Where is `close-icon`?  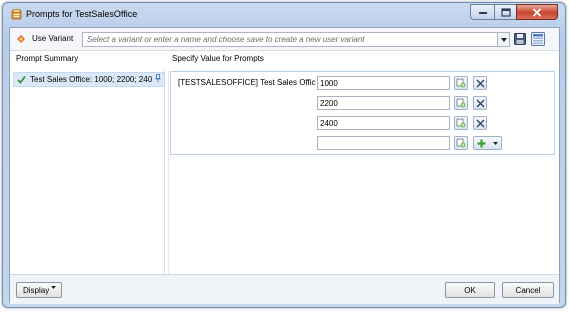
close-icon is located at coordinates (537, 12).